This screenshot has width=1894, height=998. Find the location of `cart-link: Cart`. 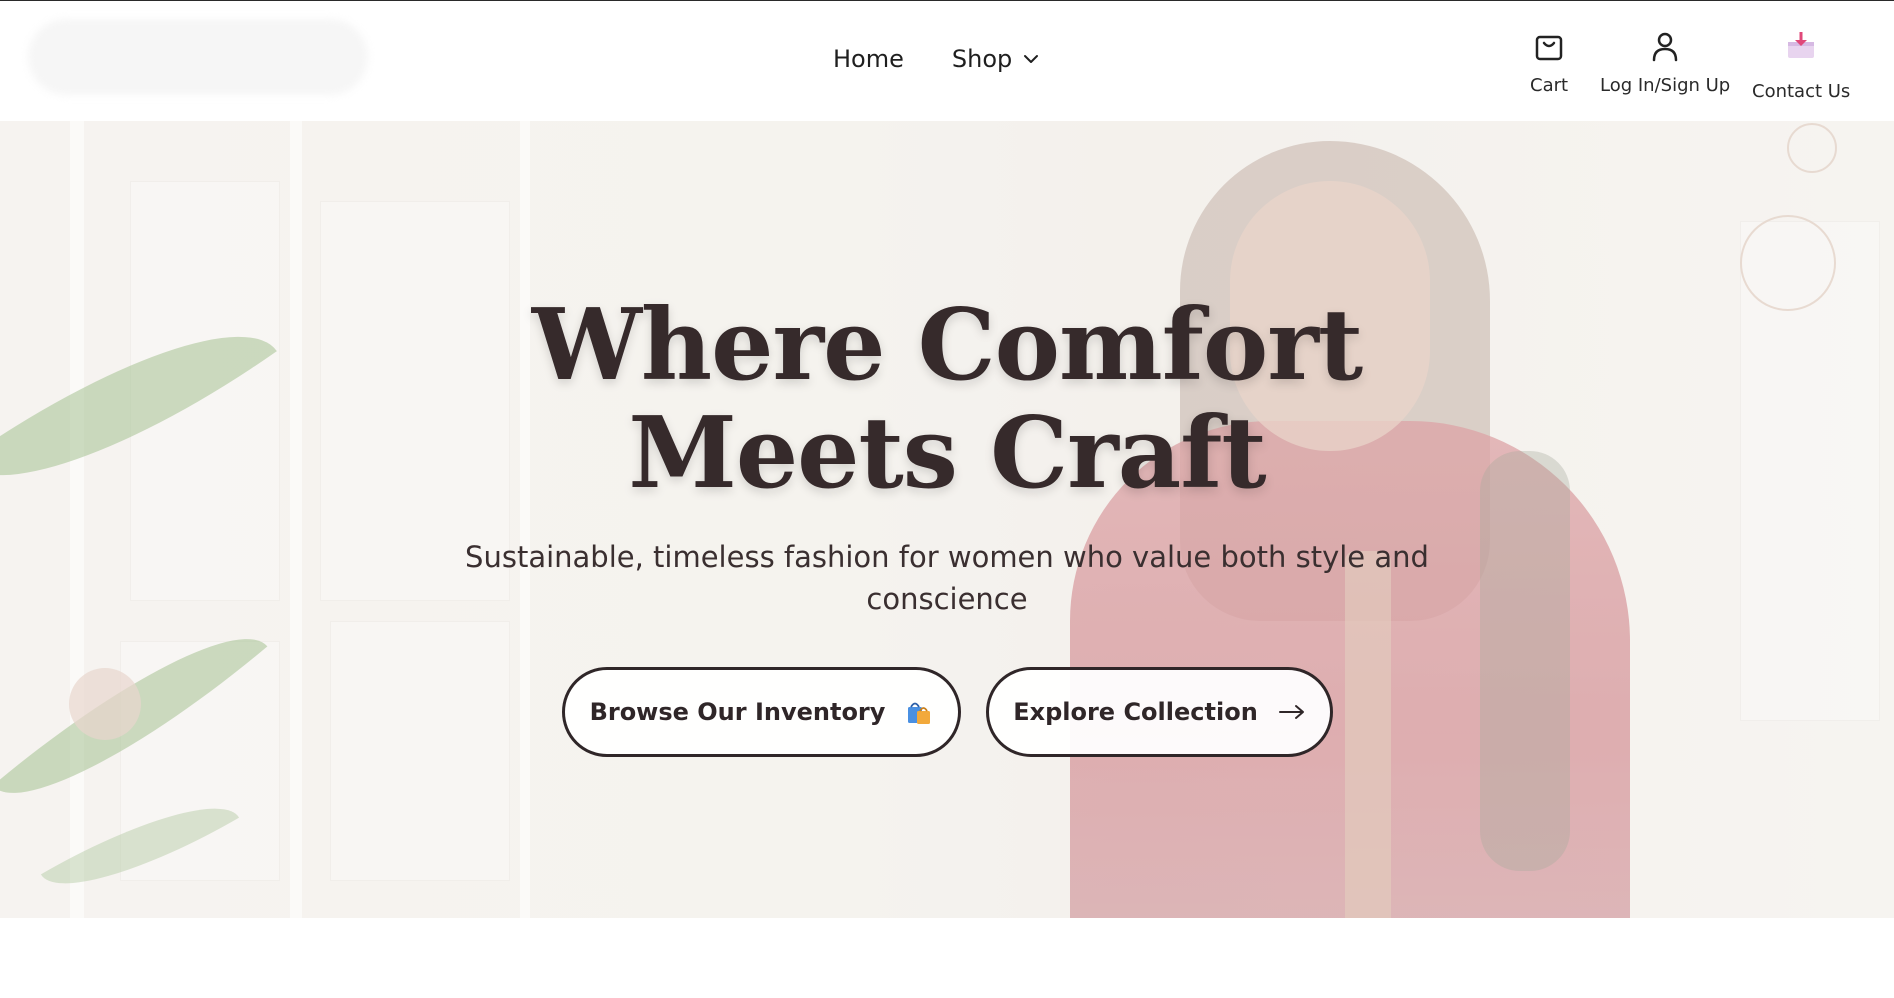

cart-link: Cart is located at coordinates (1549, 62).